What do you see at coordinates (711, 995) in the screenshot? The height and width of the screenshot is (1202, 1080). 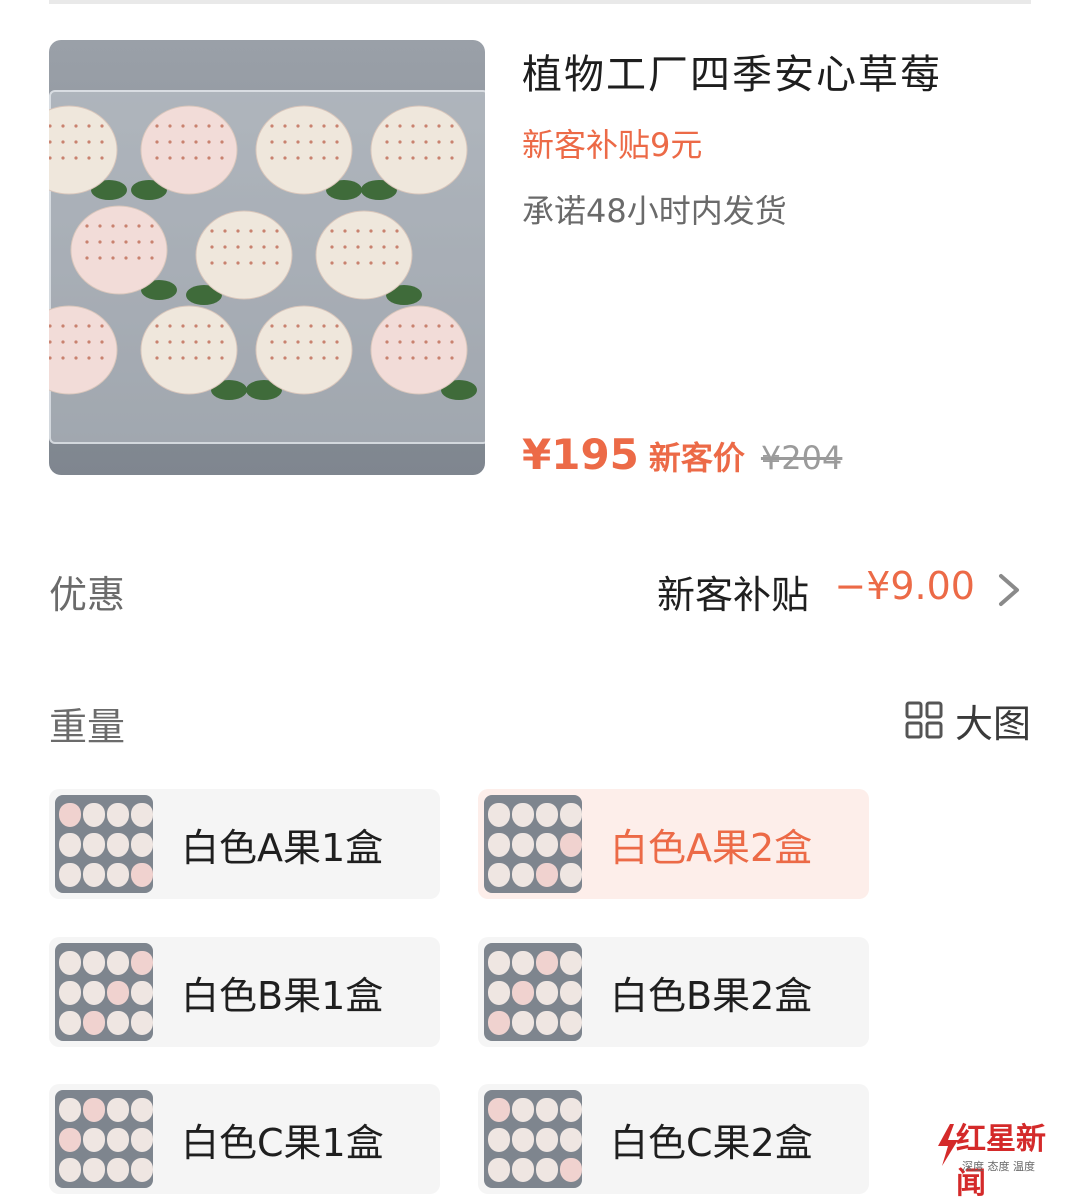 I see `option-label: 白色B果2盒` at bounding box center [711, 995].